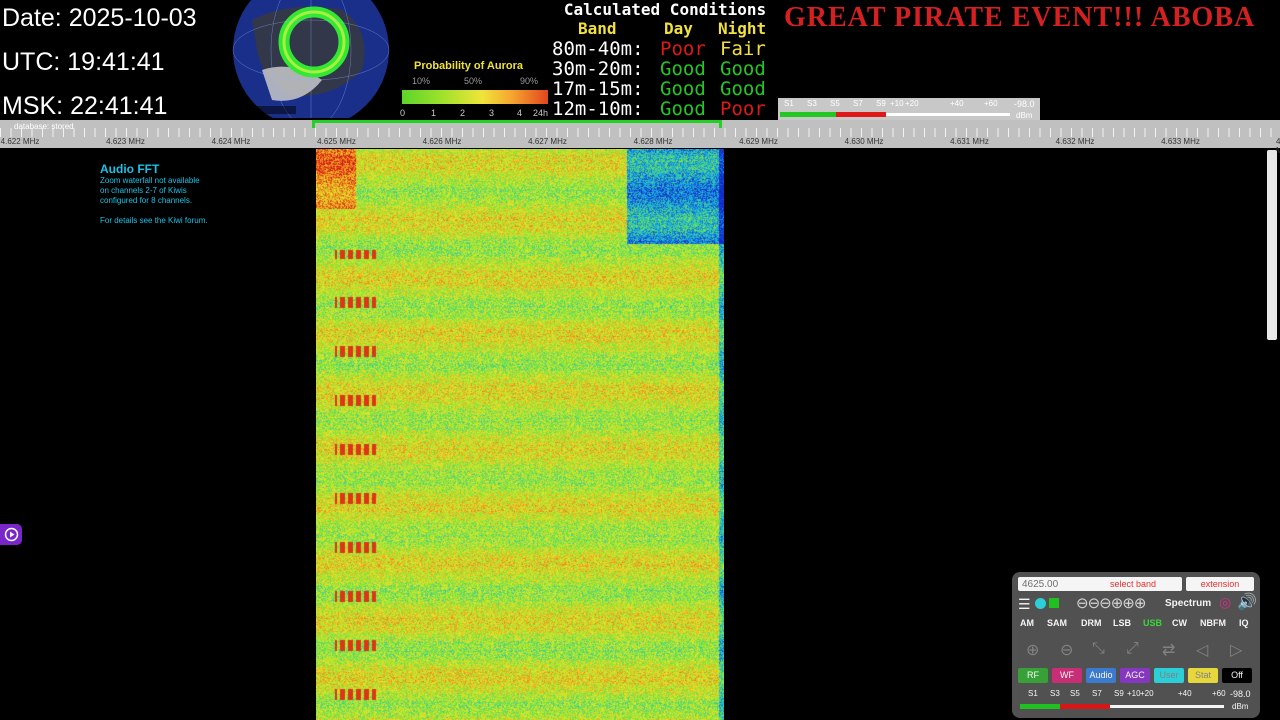  Describe the element at coordinates (517, 124) in the screenshot. I see `passband-indicator` at that location.